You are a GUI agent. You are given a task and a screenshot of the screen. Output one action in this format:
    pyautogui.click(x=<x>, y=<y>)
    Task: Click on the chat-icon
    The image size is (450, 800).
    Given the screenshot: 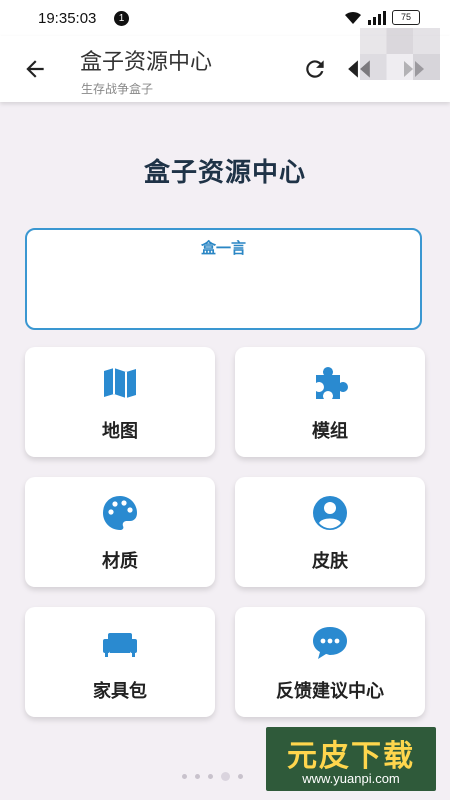 What is the action you would take?
    pyautogui.click(x=330, y=643)
    